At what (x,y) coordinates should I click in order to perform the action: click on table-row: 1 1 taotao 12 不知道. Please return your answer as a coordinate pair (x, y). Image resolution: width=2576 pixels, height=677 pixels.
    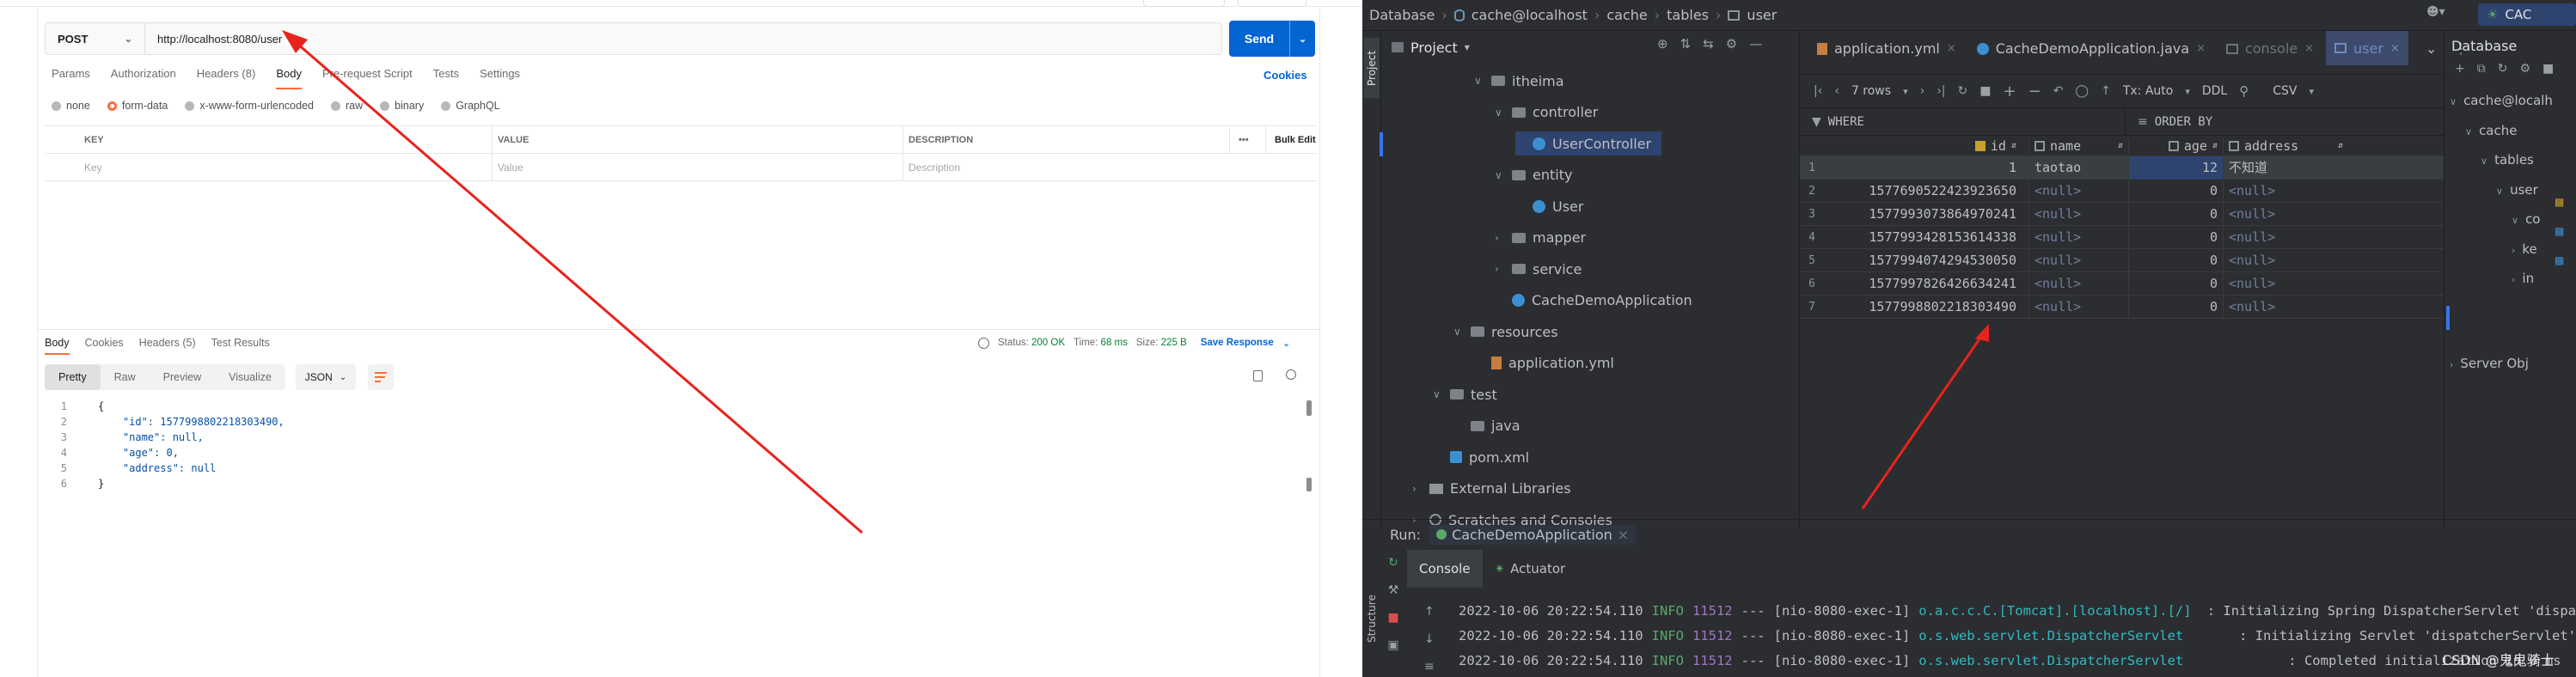
    Looking at the image, I should click on (2122, 168).